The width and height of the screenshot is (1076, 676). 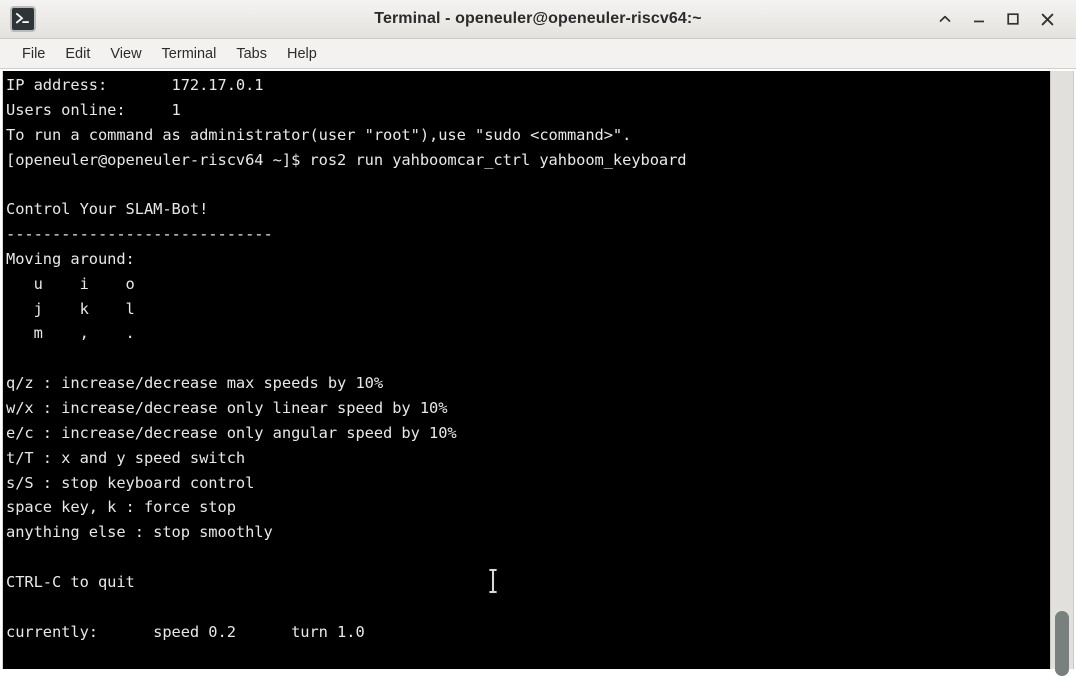 What do you see at coordinates (77, 54) in the screenshot?
I see `menu-item-edit: Edit` at bounding box center [77, 54].